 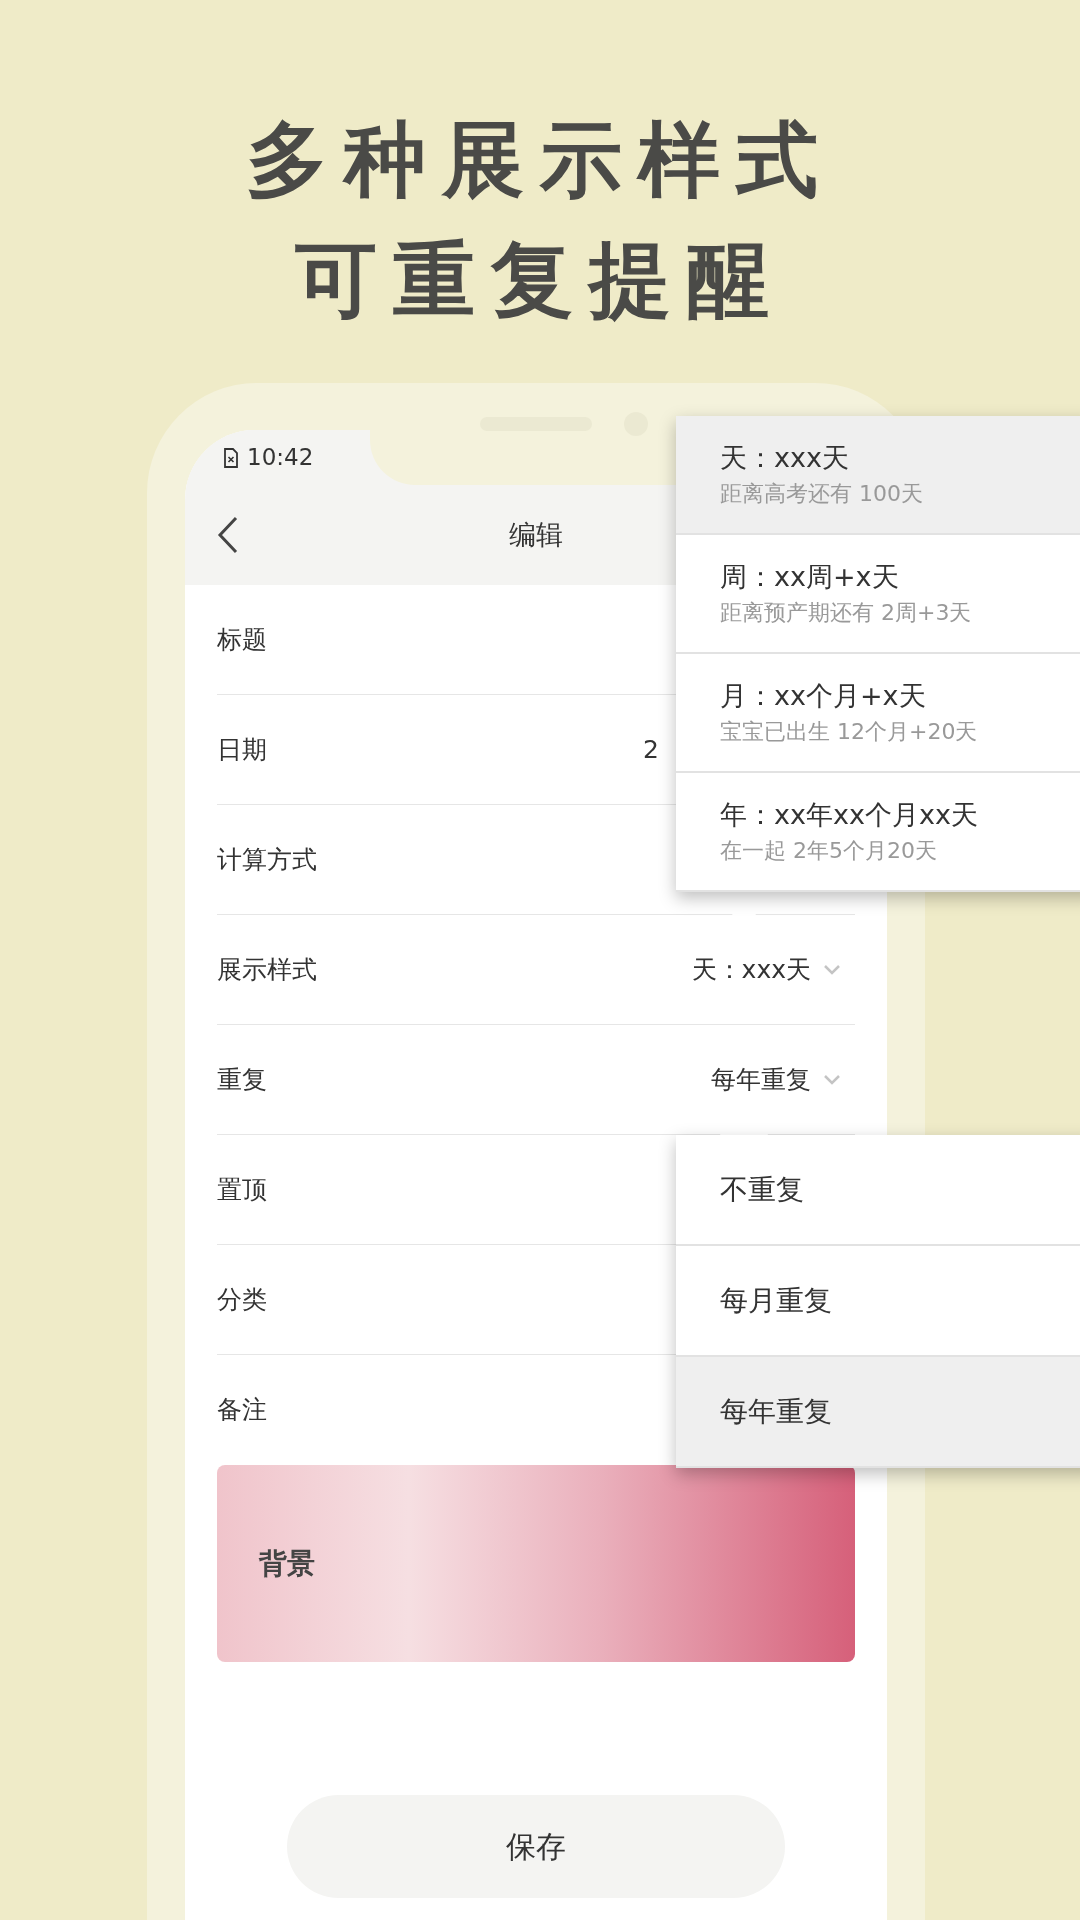 I want to click on back-icon, so click(x=228, y=535).